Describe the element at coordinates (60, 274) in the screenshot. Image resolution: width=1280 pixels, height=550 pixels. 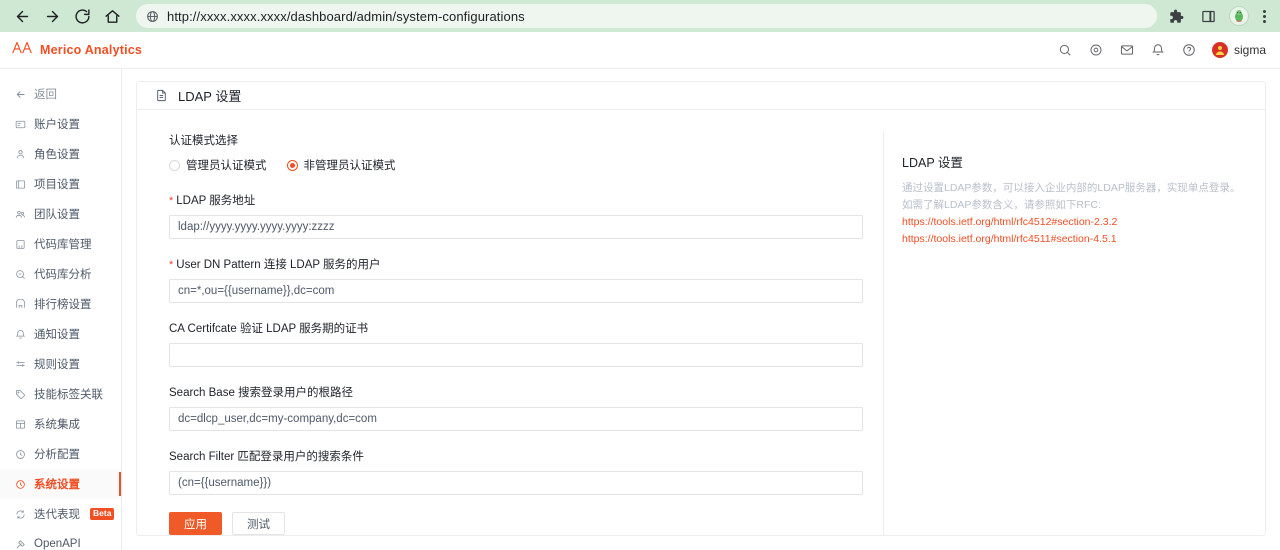
I see `sidebar-item-repository-analysis: 代码库分析` at that location.